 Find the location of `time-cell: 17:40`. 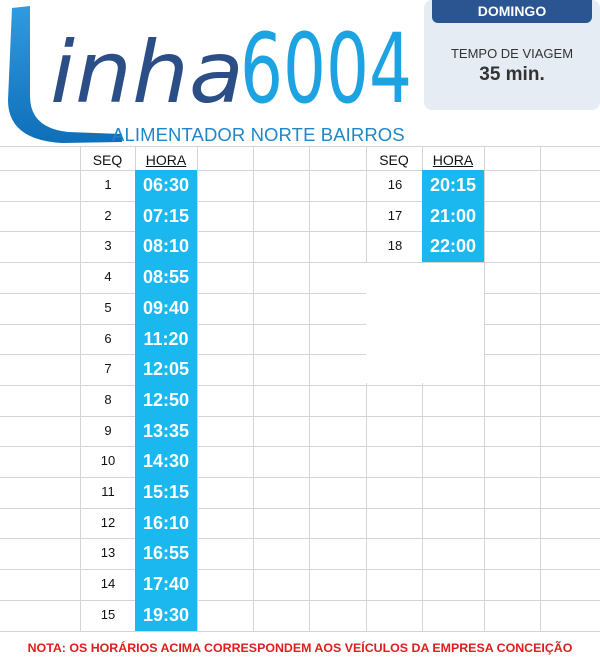

time-cell: 17:40 is located at coordinates (166, 584).